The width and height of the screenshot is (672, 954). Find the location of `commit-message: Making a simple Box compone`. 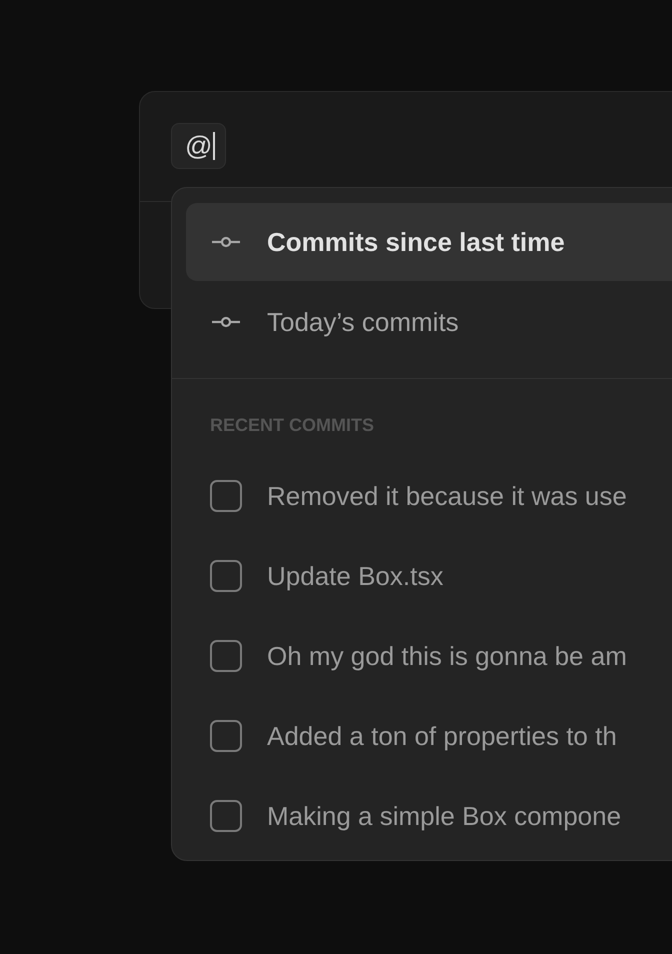

commit-message: Making a simple Box compone is located at coordinates (444, 816).